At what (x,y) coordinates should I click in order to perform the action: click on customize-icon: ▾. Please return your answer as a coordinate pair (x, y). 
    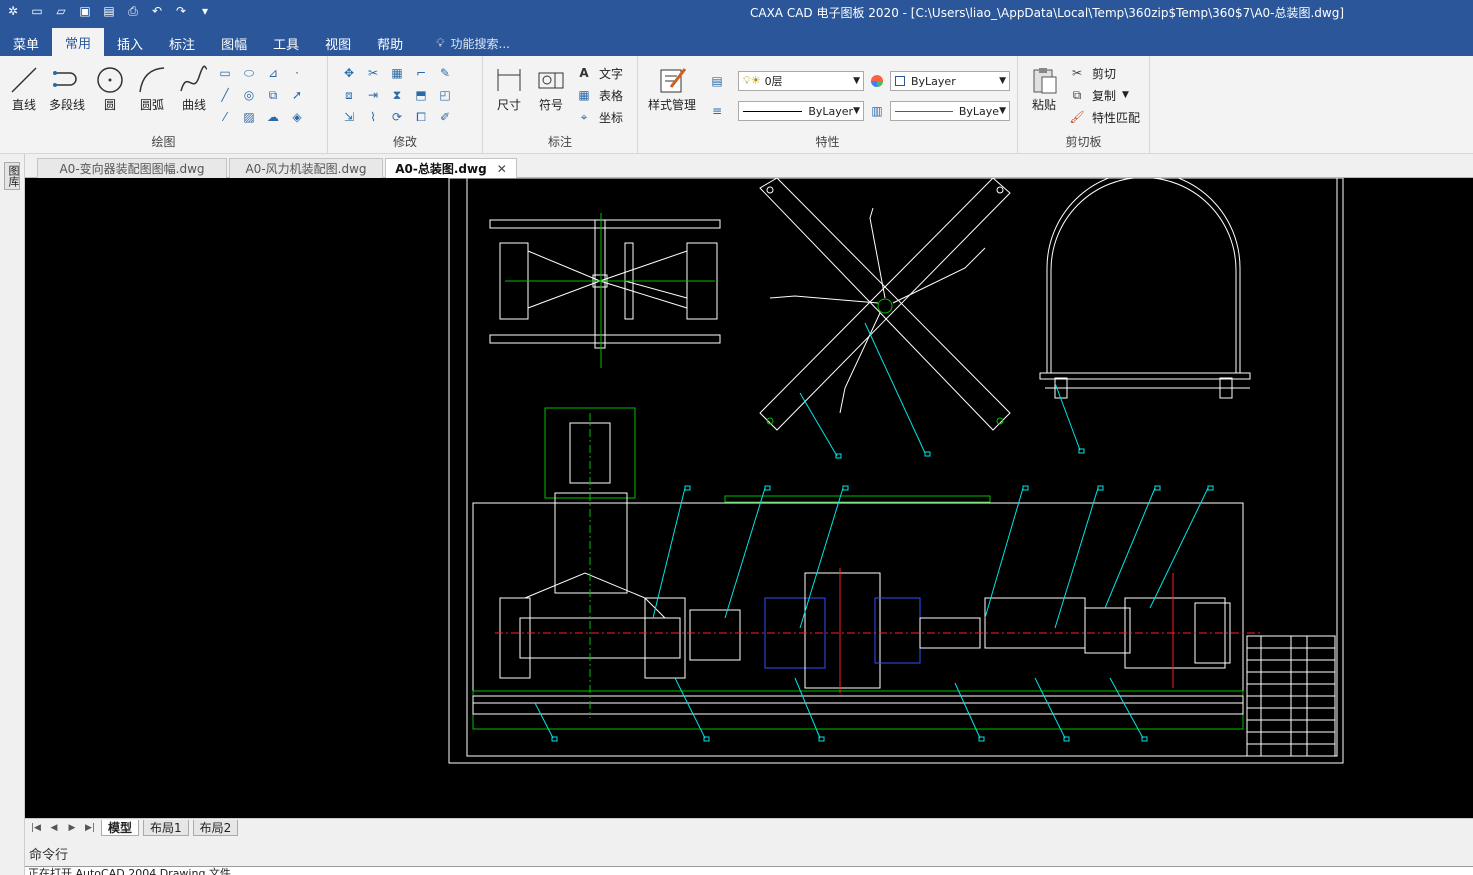
    Looking at the image, I should click on (205, 11).